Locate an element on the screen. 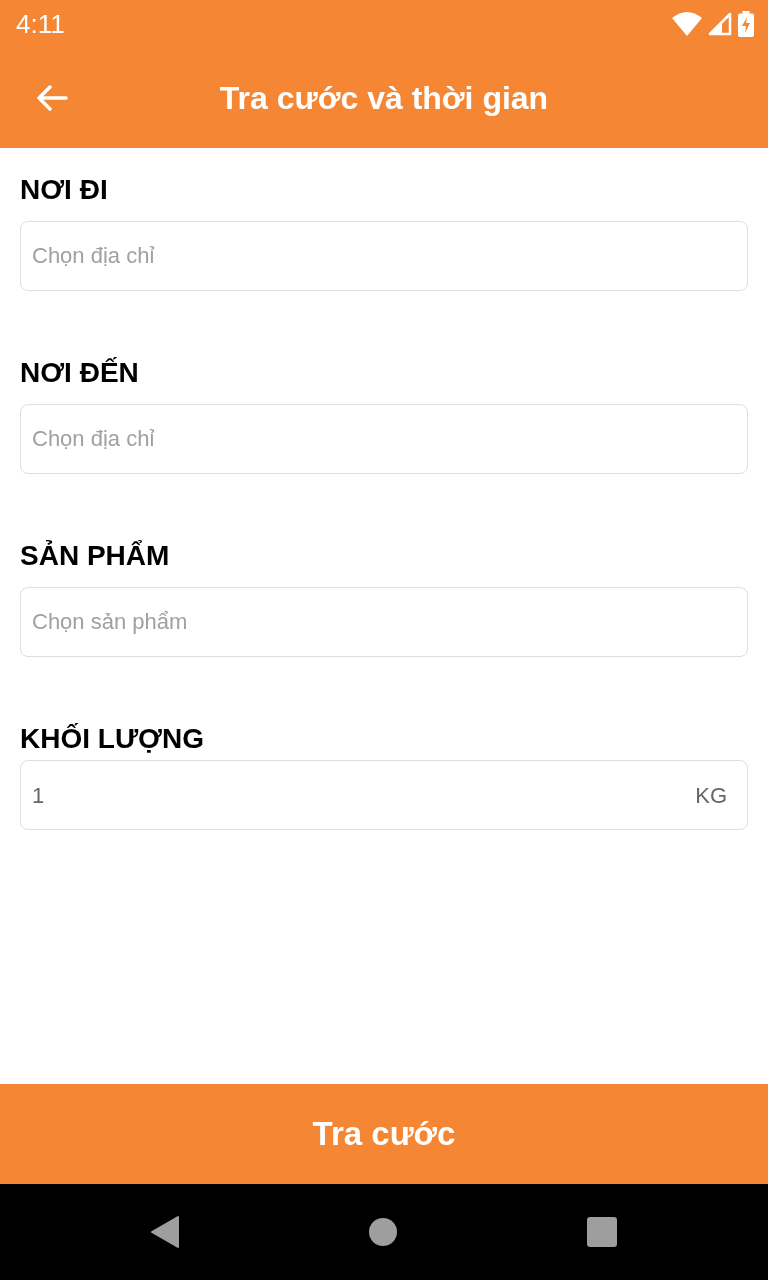 The image size is (768, 1280). battery-charging-icon is located at coordinates (746, 24).